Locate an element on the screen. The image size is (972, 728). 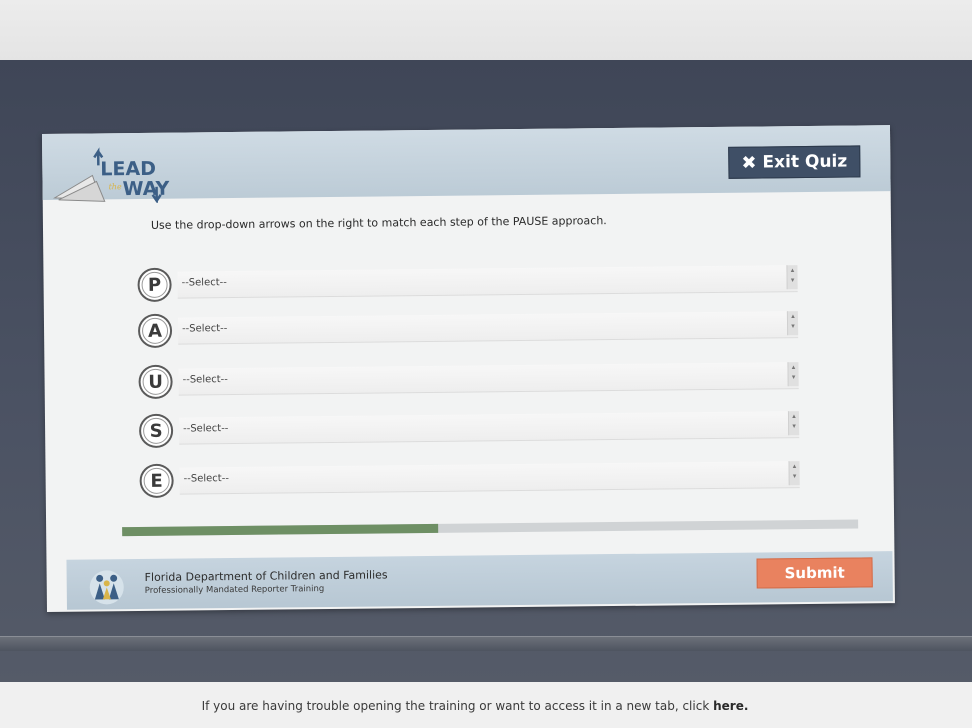
step-row-s: S --Select-- ▴ ▾ is located at coordinates (469, 427).